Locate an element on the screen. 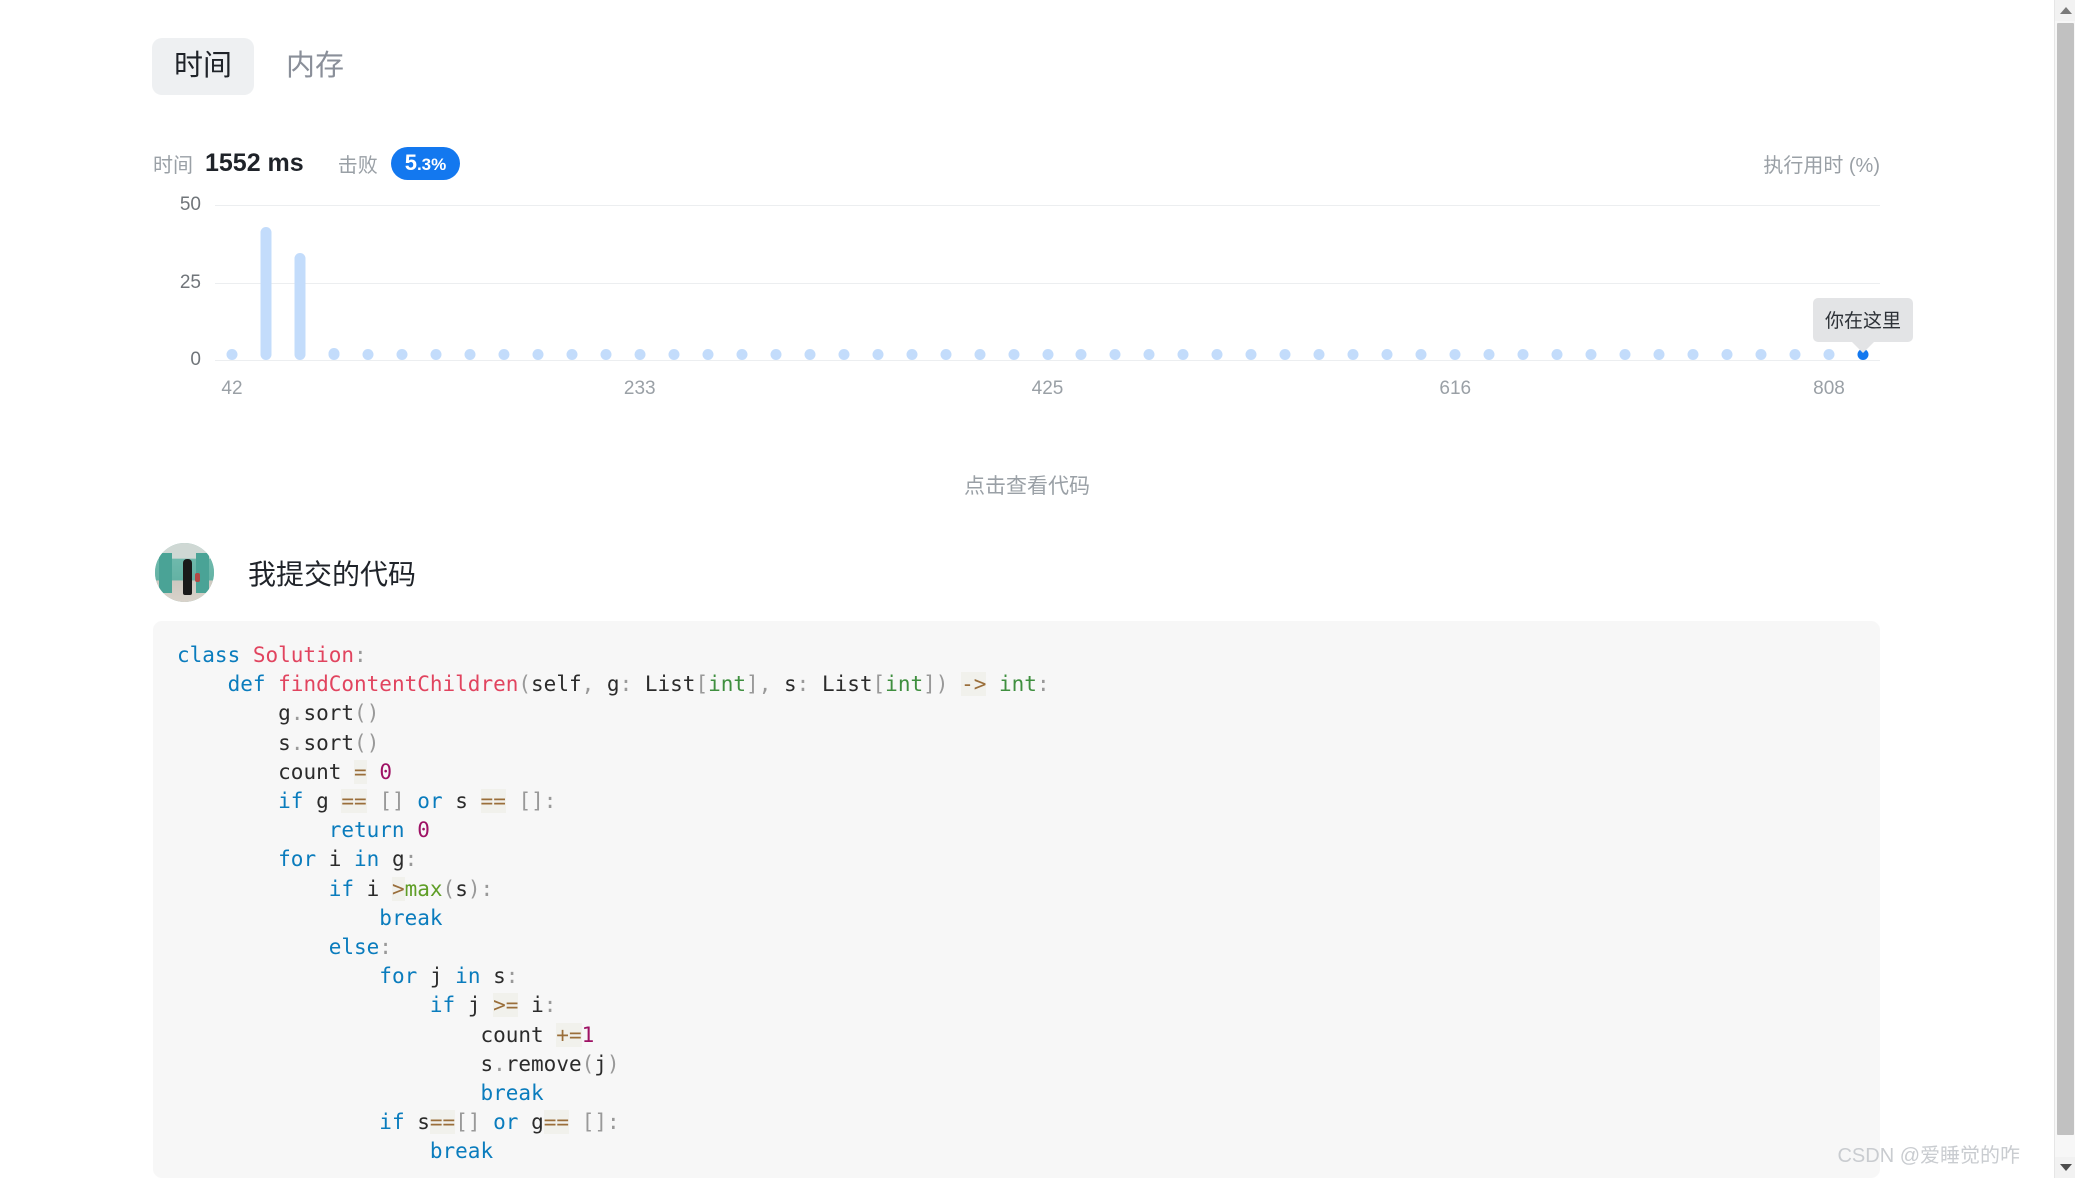 This screenshot has width=2075, height=1178. tab-time: 时间 is located at coordinates (203, 66).